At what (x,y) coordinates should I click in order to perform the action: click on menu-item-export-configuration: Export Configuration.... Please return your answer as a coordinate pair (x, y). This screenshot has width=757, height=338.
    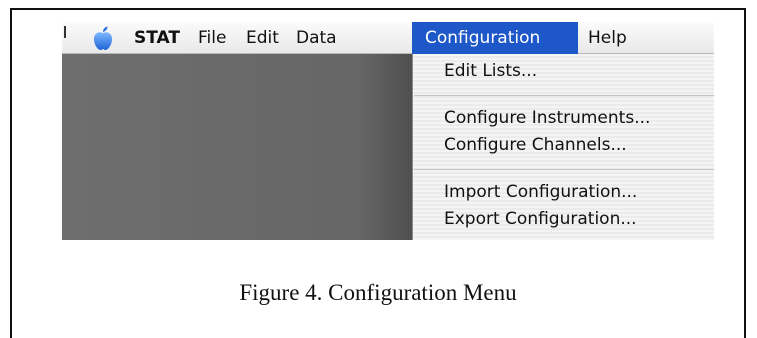
    Looking at the image, I should click on (540, 219).